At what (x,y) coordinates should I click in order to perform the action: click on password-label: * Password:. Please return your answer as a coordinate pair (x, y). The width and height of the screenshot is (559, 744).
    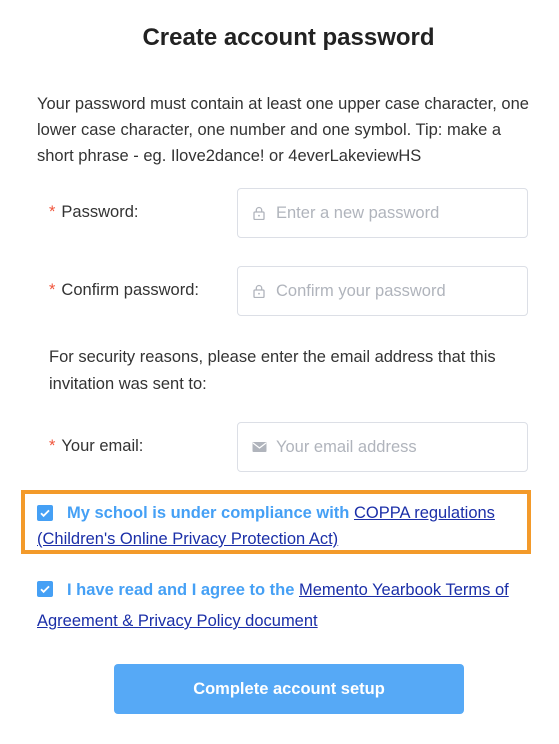
    Looking at the image, I should click on (94, 212).